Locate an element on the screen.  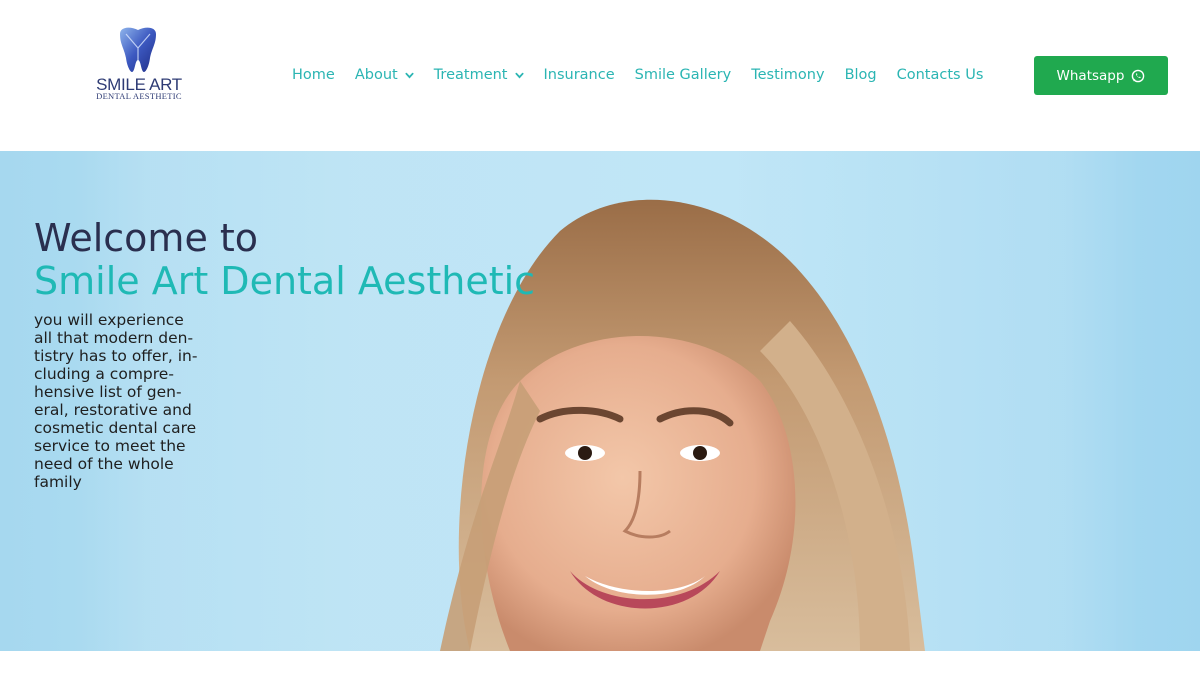
whatsapp-icon is located at coordinates (1138, 75).